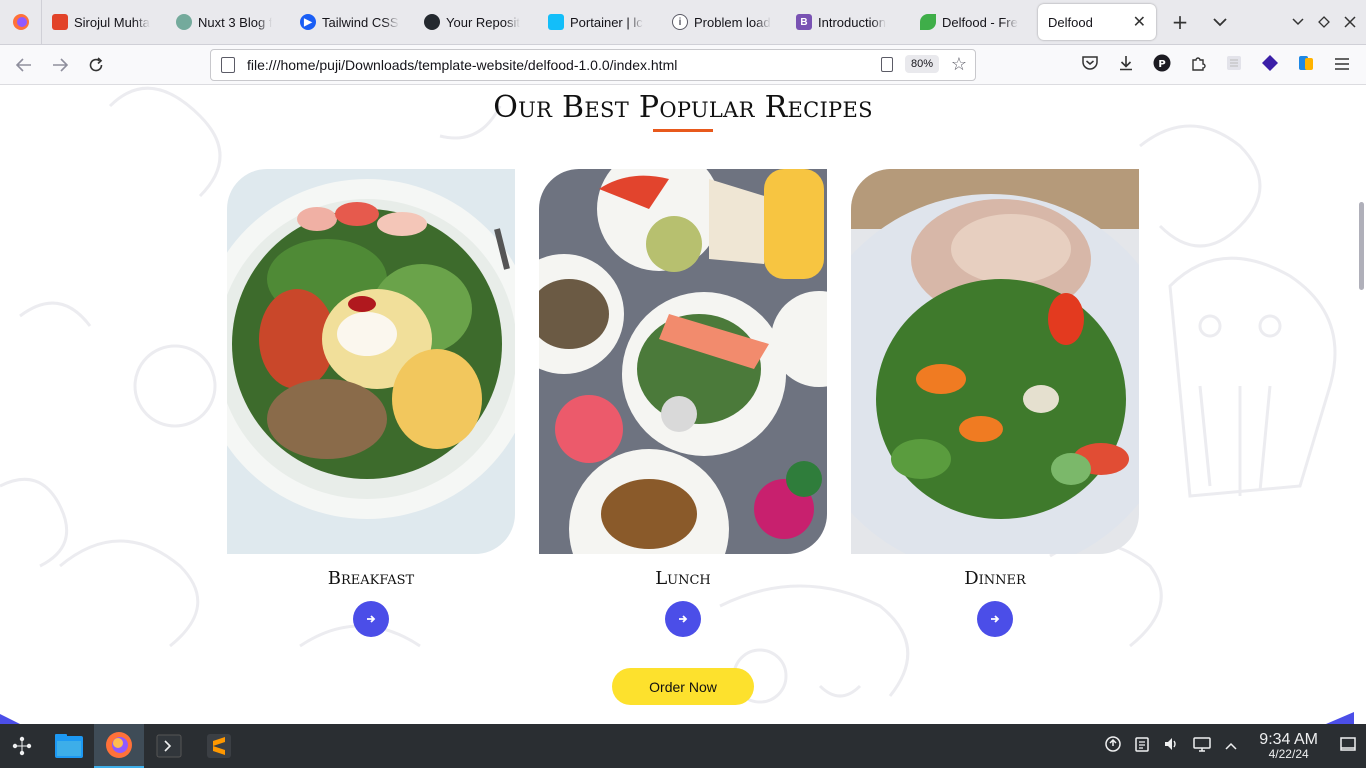 This screenshot has width=1366, height=768. What do you see at coordinates (235, 22) in the screenshot?
I see `tab-title: Nuxt 3 Blog f` at bounding box center [235, 22].